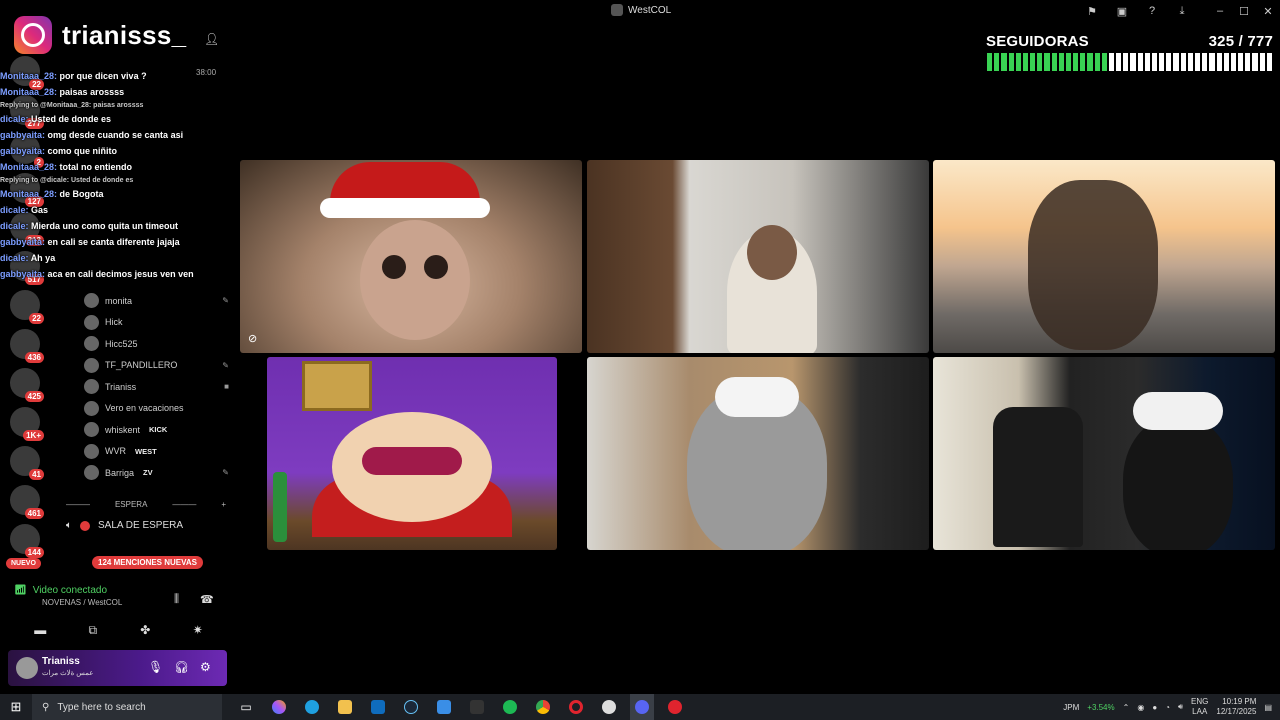 The width and height of the screenshot is (1280, 720). Describe the element at coordinates (27, 424) in the screenshot. I see `server-icon: 1K+` at that location.